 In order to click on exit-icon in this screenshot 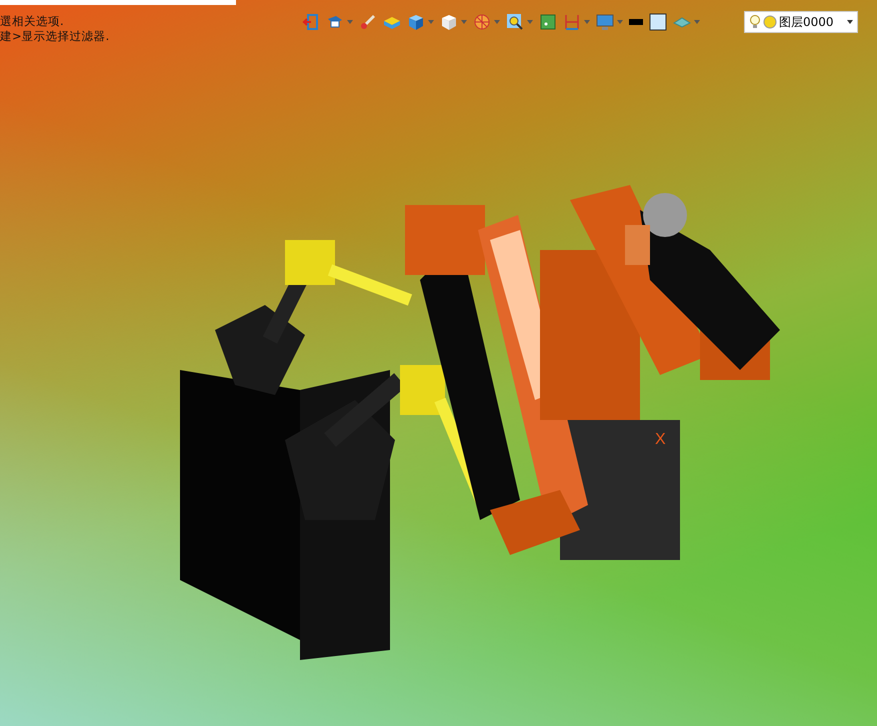, I will do `click(311, 22)`.